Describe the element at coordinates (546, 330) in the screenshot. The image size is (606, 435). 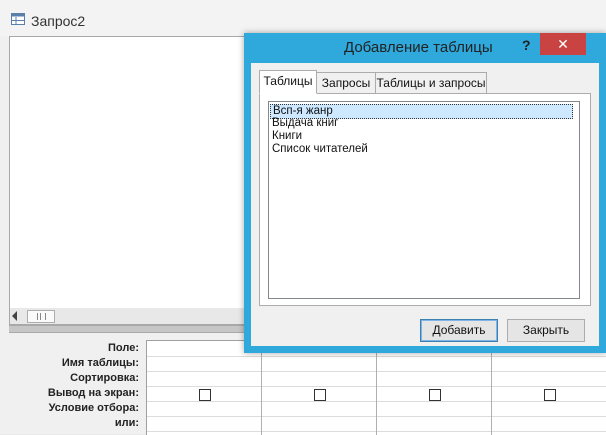
I see `close-button: Закрыть` at that location.